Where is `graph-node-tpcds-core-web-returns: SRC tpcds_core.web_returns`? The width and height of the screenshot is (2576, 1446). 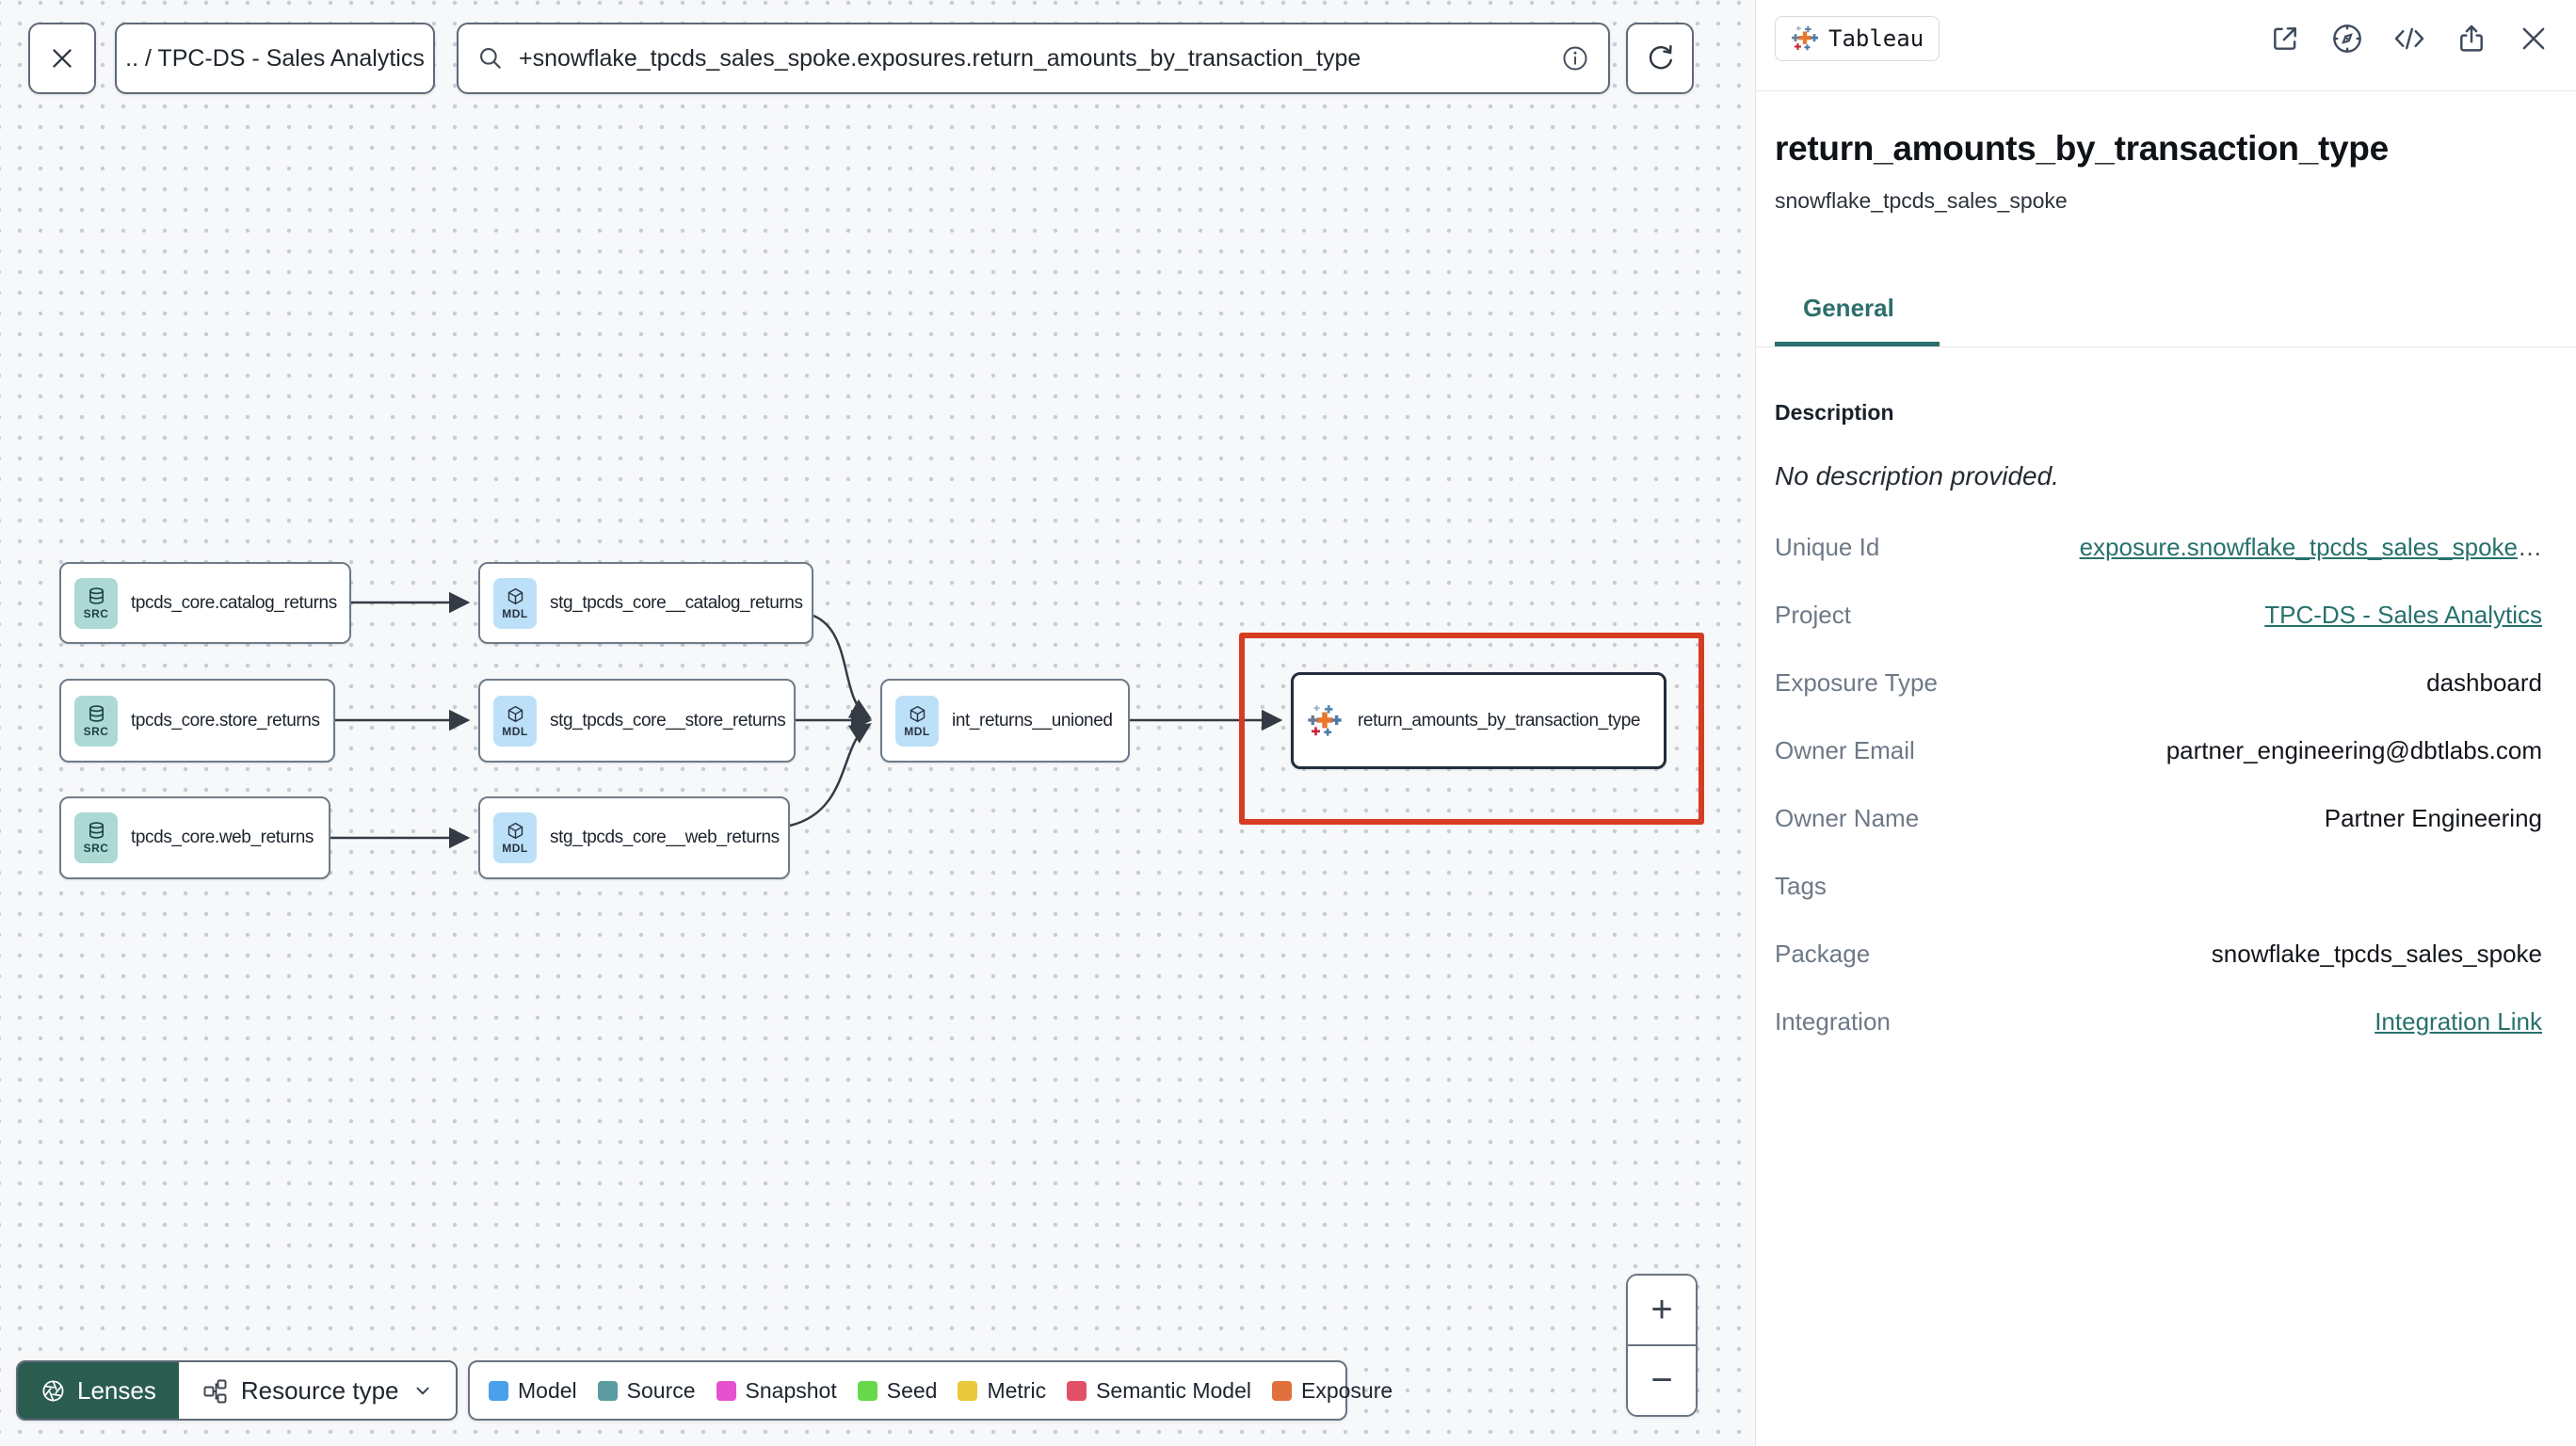 graph-node-tpcds-core-web-returns: SRC tpcds_core.web_returns is located at coordinates (194, 837).